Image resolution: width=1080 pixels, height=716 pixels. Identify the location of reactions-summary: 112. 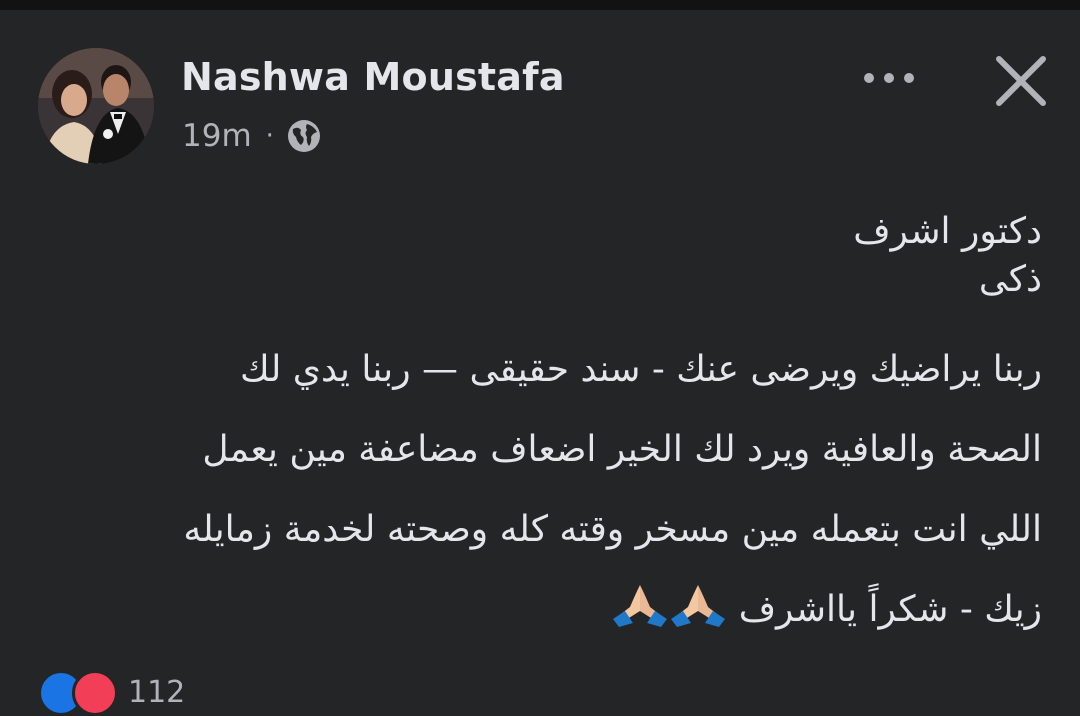
(111, 693).